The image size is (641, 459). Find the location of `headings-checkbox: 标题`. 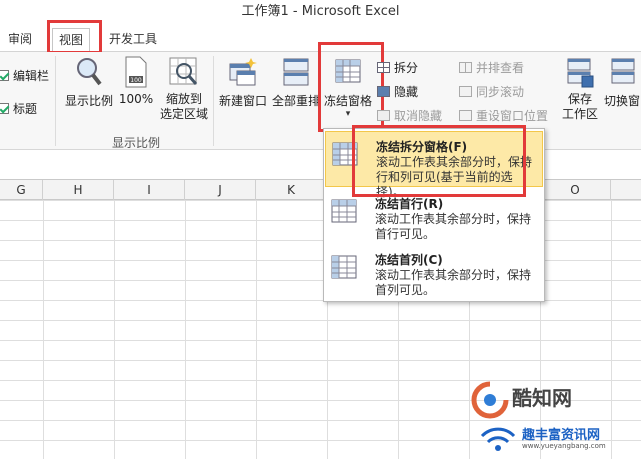

headings-checkbox: 标题 is located at coordinates (18, 109).